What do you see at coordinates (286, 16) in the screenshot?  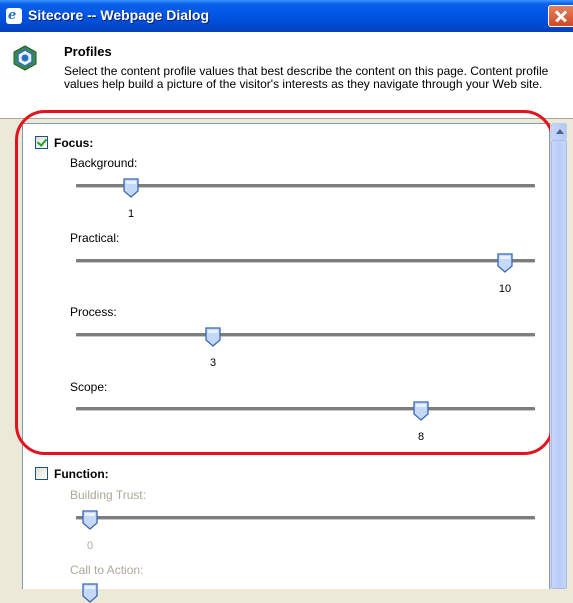 I see `title-bar: e Sitecore -- Webpage Dialog` at bounding box center [286, 16].